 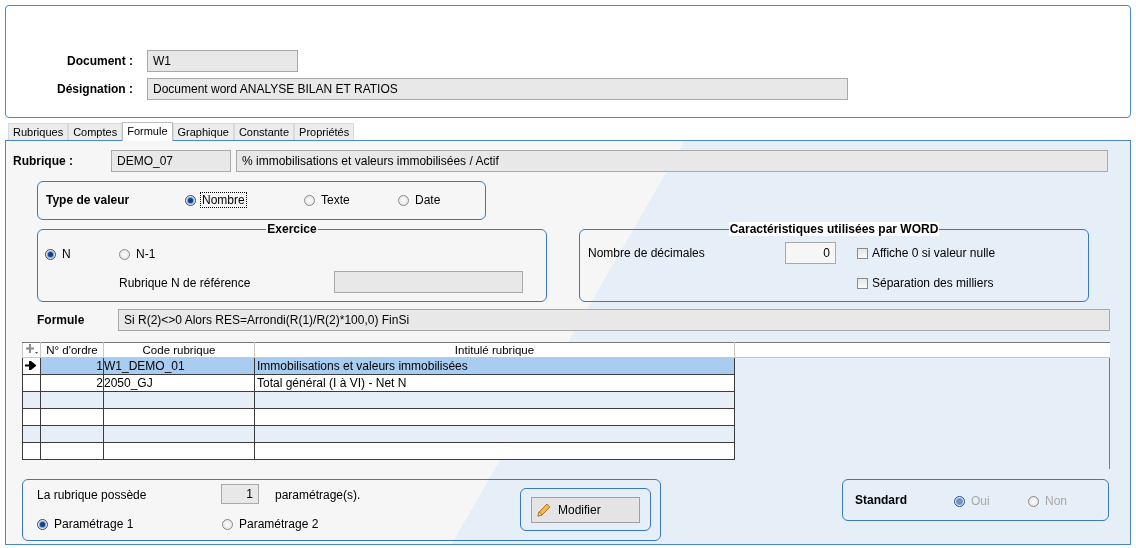 What do you see at coordinates (646, 253) in the screenshot?
I see `field-label: Nombre de décimales` at bounding box center [646, 253].